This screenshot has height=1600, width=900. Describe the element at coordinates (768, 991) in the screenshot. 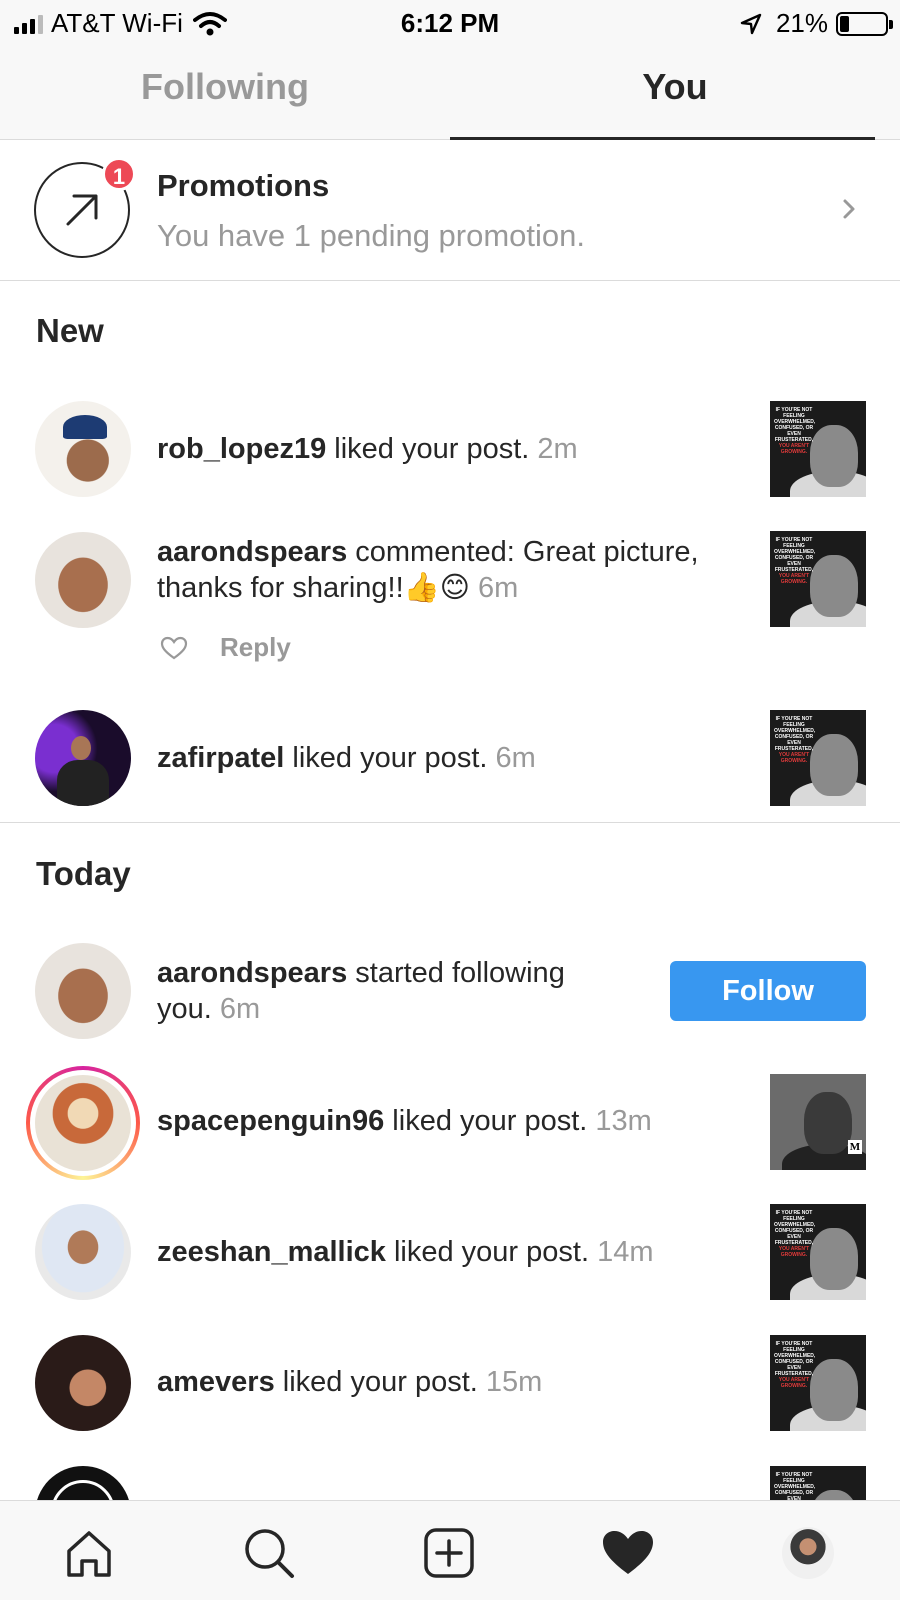

I see `follow-button: Follow` at that location.